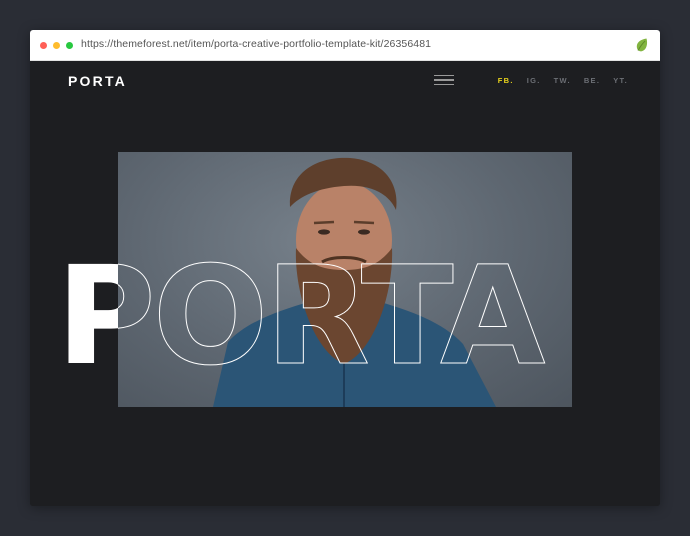 The image size is (690, 536). What do you see at coordinates (444, 81) in the screenshot?
I see `hamburger-menu-icon` at bounding box center [444, 81].